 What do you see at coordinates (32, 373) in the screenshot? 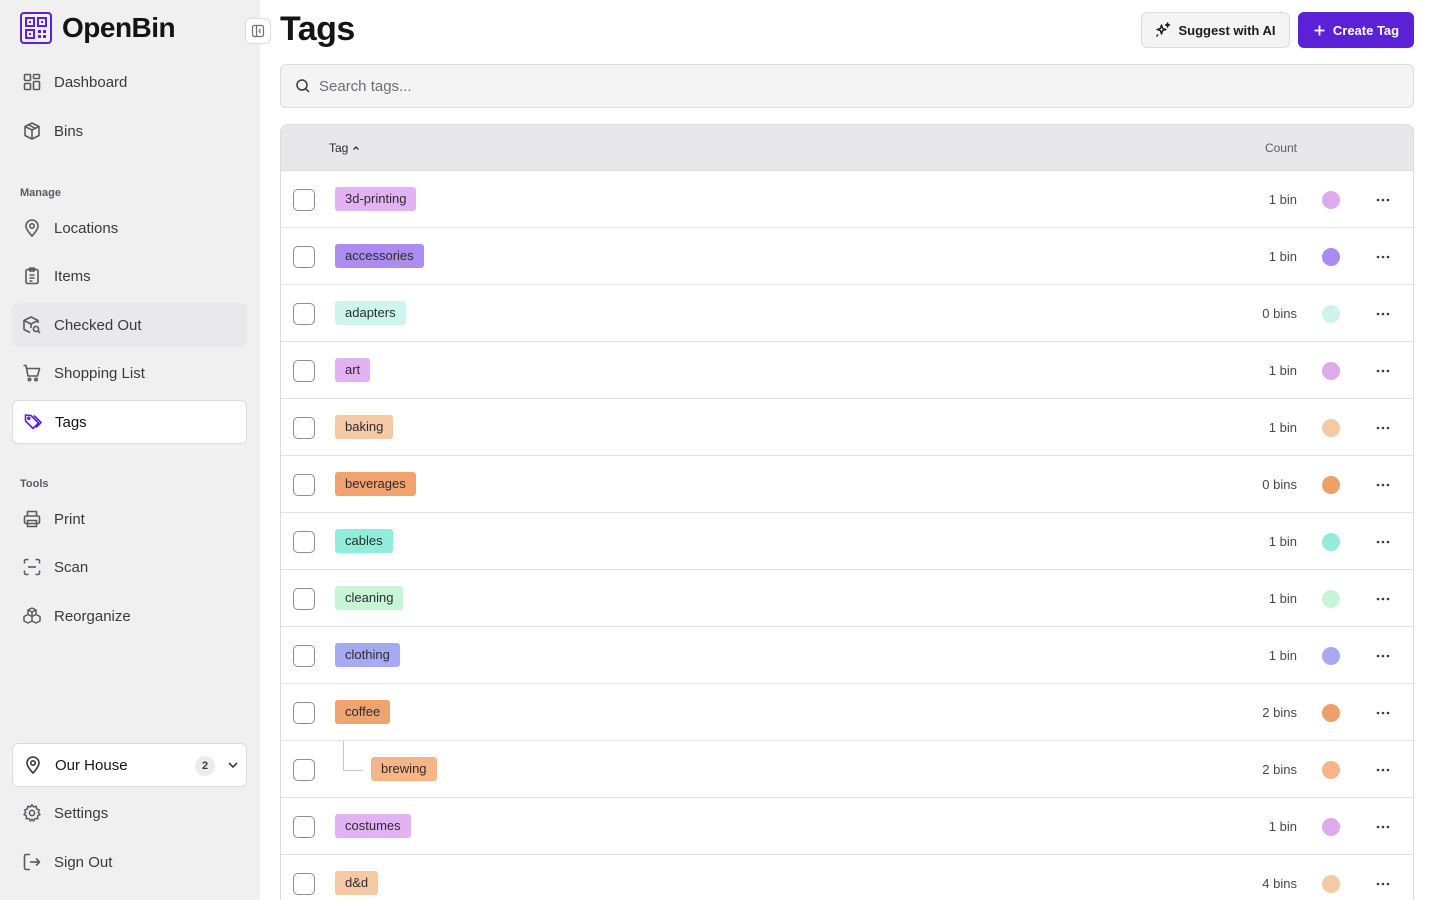
I see `shopping-cart-icon` at bounding box center [32, 373].